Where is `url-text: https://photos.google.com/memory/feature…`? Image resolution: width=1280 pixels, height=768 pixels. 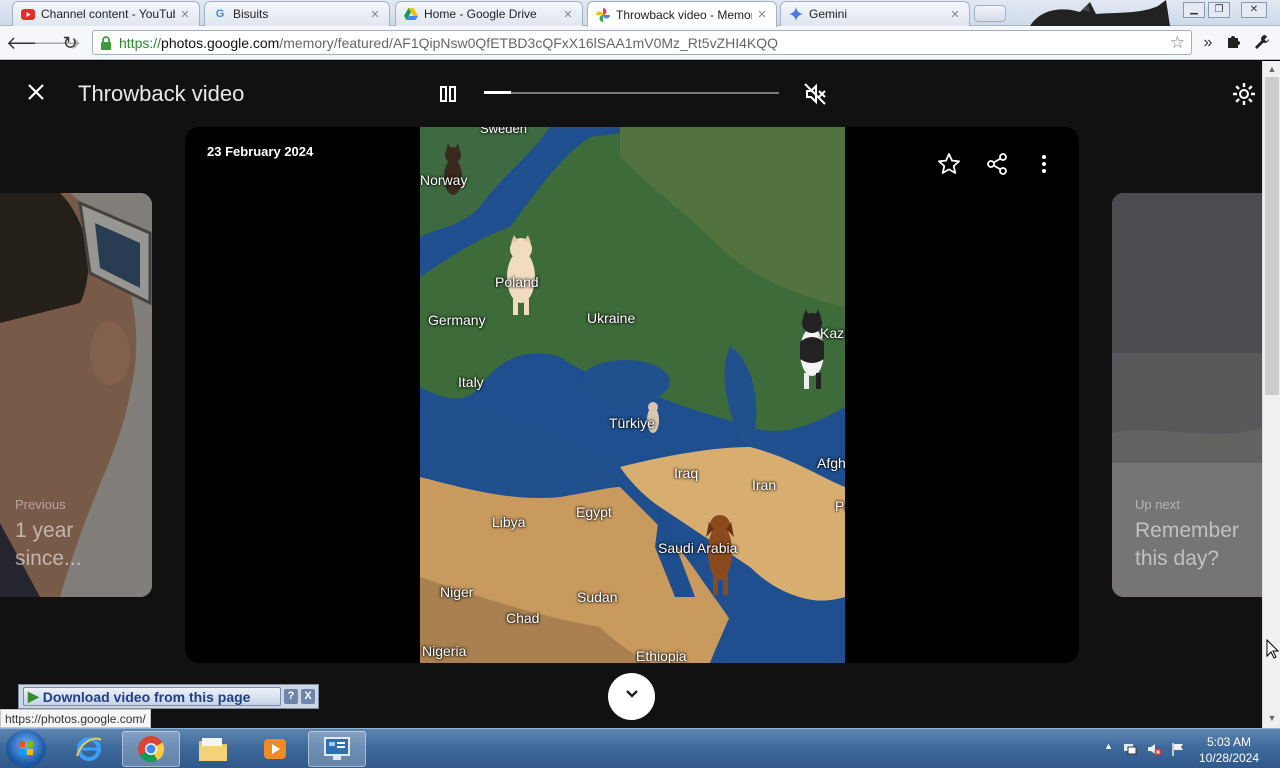
url-text: https://photos.google.com/memory/feature… is located at coordinates (449, 42).